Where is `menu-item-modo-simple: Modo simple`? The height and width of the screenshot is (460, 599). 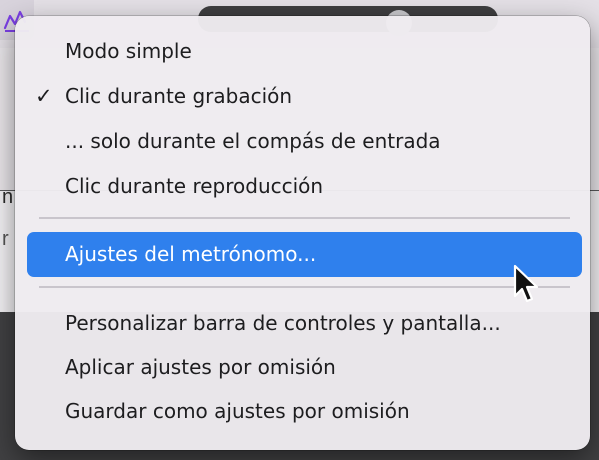 menu-item-modo-simple: Modo simple is located at coordinates (304, 51).